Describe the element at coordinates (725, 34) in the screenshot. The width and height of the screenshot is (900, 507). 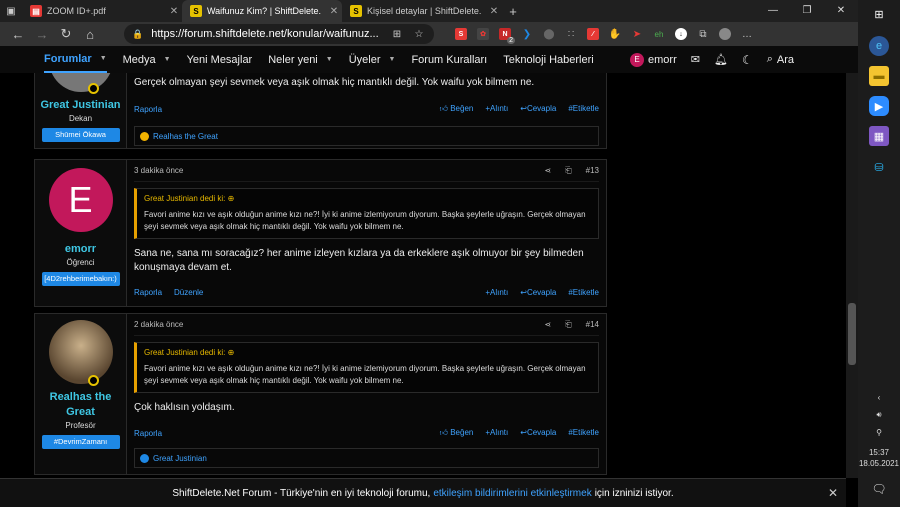
I see `profile-icon` at that location.